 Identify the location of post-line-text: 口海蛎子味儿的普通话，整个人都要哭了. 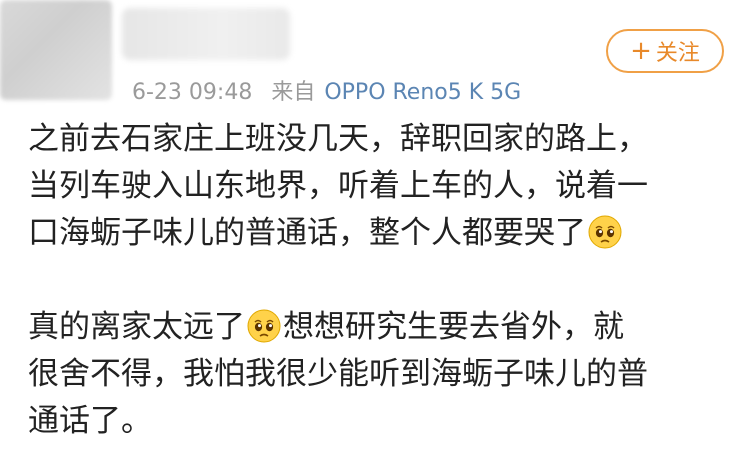
(307, 233).